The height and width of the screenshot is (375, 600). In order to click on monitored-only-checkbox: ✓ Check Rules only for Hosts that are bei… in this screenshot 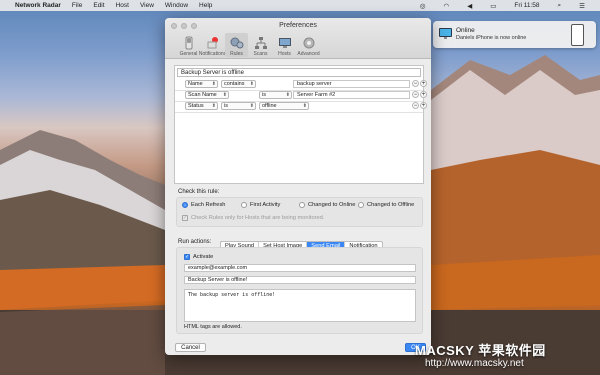, I will do `click(253, 218)`.